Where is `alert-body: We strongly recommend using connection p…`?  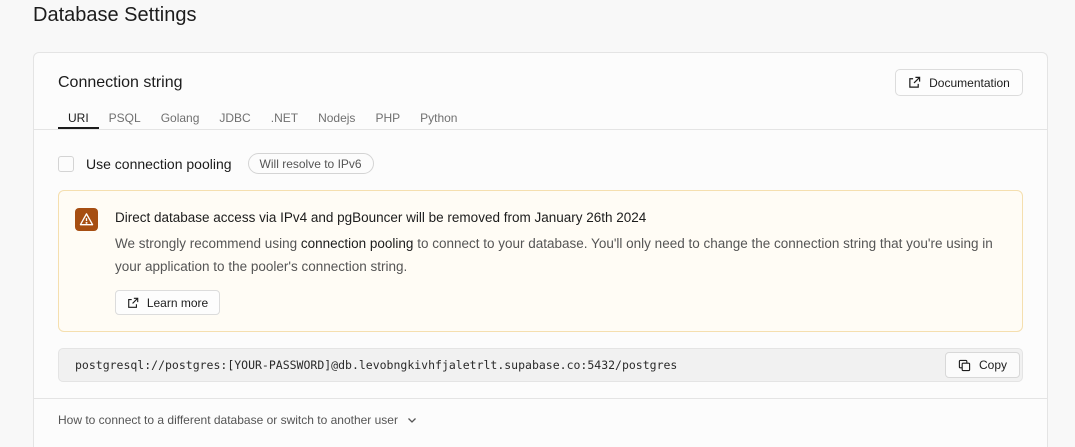 alert-body: We strongly recommend using connection p… is located at coordinates (562, 255).